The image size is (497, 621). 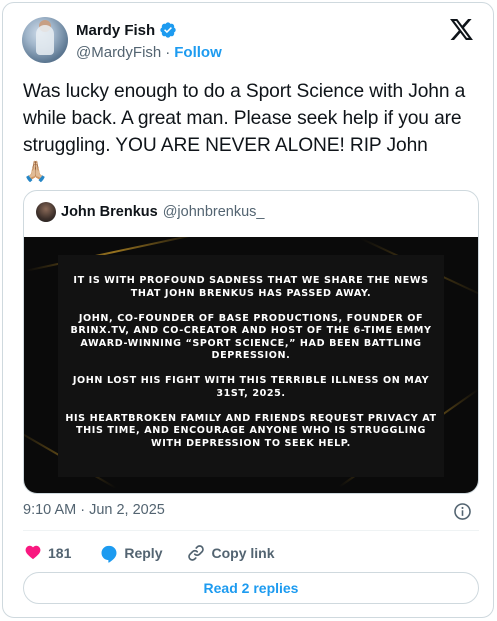 I want to click on quote-author-handle: @johnbrenkus_, so click(x=213, y=212).